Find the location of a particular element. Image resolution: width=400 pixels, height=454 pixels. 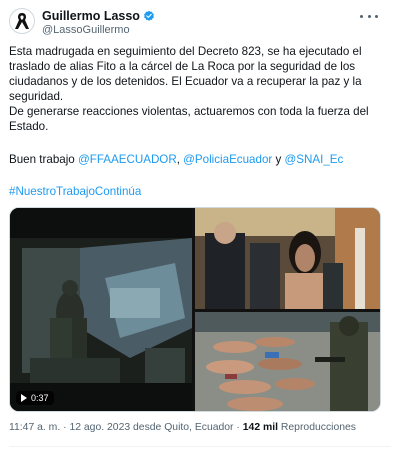

verified-badge-icon is located at coordinates (149, 15).